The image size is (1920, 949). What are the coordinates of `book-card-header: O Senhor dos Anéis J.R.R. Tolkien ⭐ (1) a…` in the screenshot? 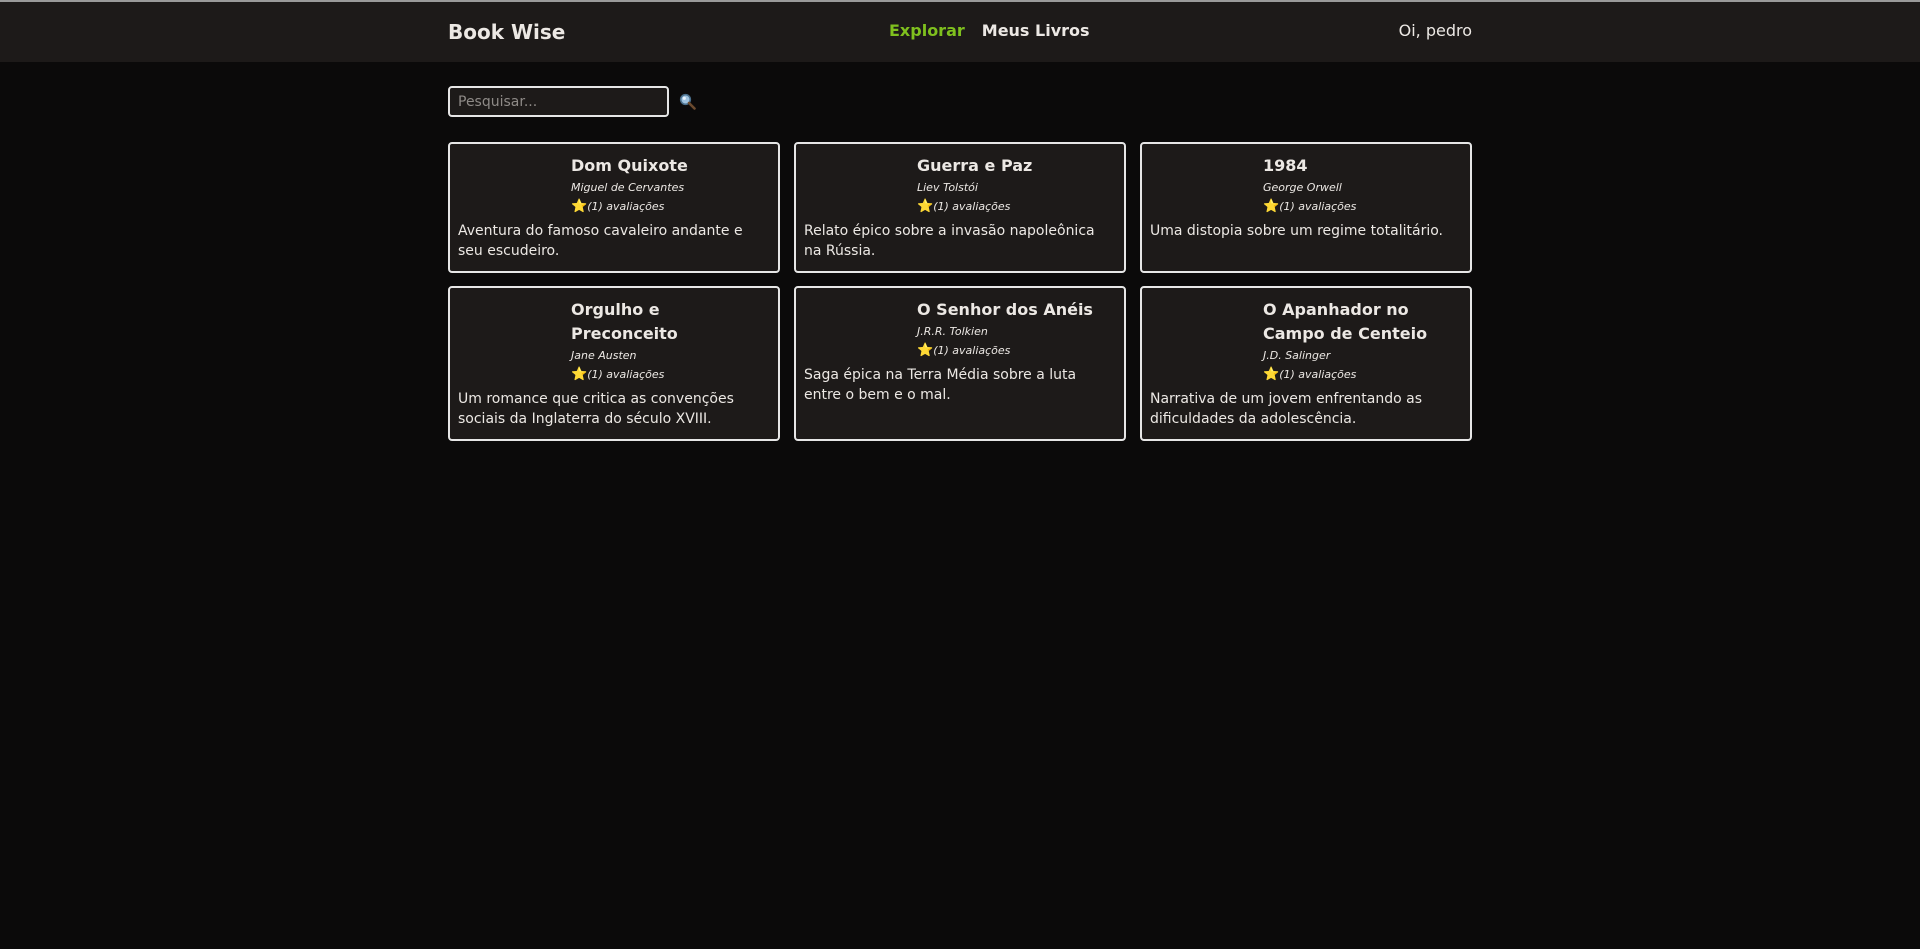 It's located at (960, 329).